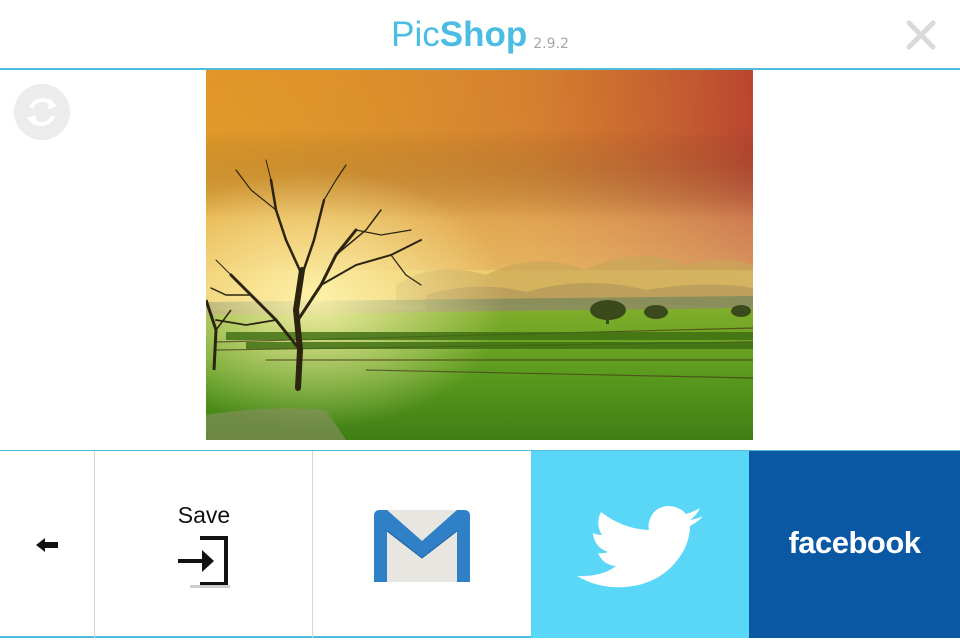  I want to click on twitter-share-button, so click(640, 544).